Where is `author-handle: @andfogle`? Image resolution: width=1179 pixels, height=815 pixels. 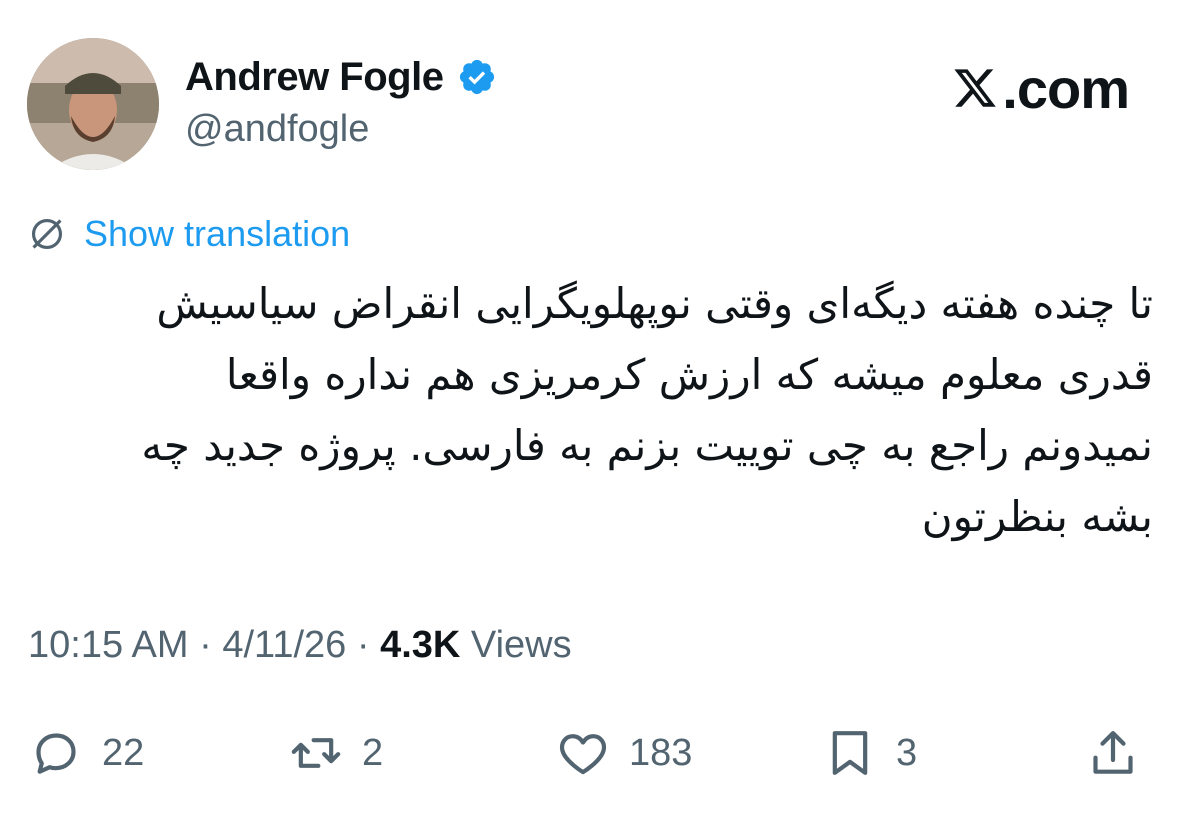
author-handle: @andfogle is located at coordinates (277, 129).